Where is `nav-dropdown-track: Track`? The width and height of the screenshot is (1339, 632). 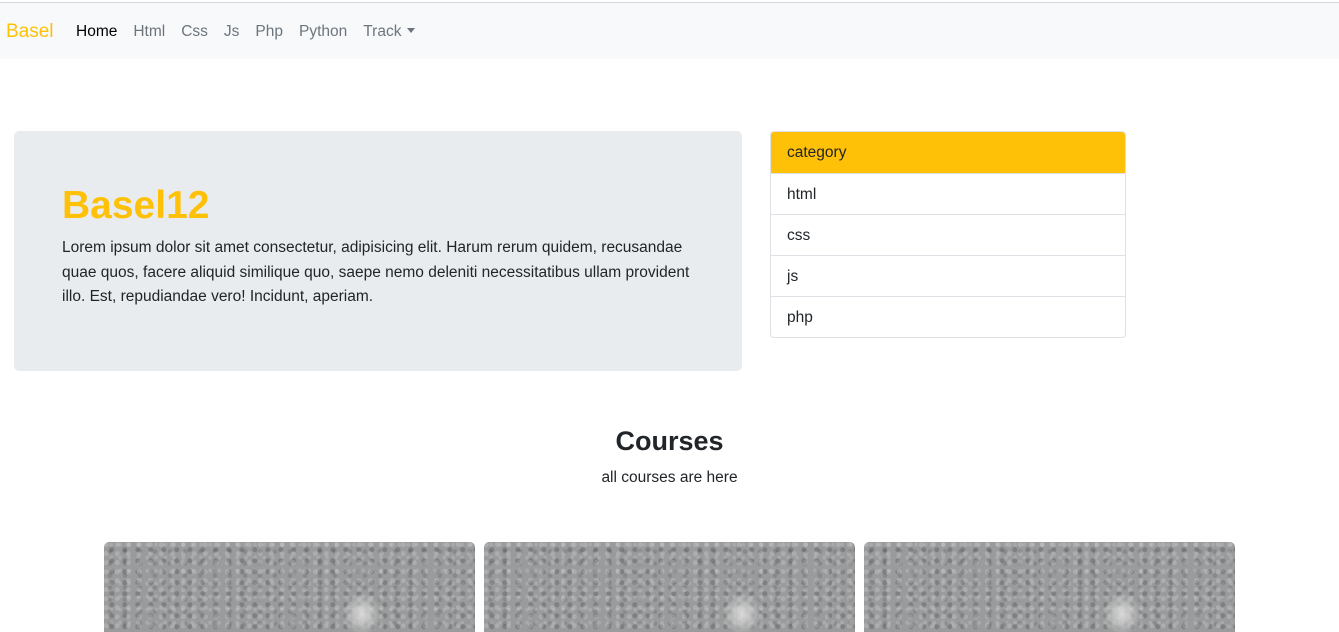 nav-dropdown-track: Track is located at coordinates (389, 32).